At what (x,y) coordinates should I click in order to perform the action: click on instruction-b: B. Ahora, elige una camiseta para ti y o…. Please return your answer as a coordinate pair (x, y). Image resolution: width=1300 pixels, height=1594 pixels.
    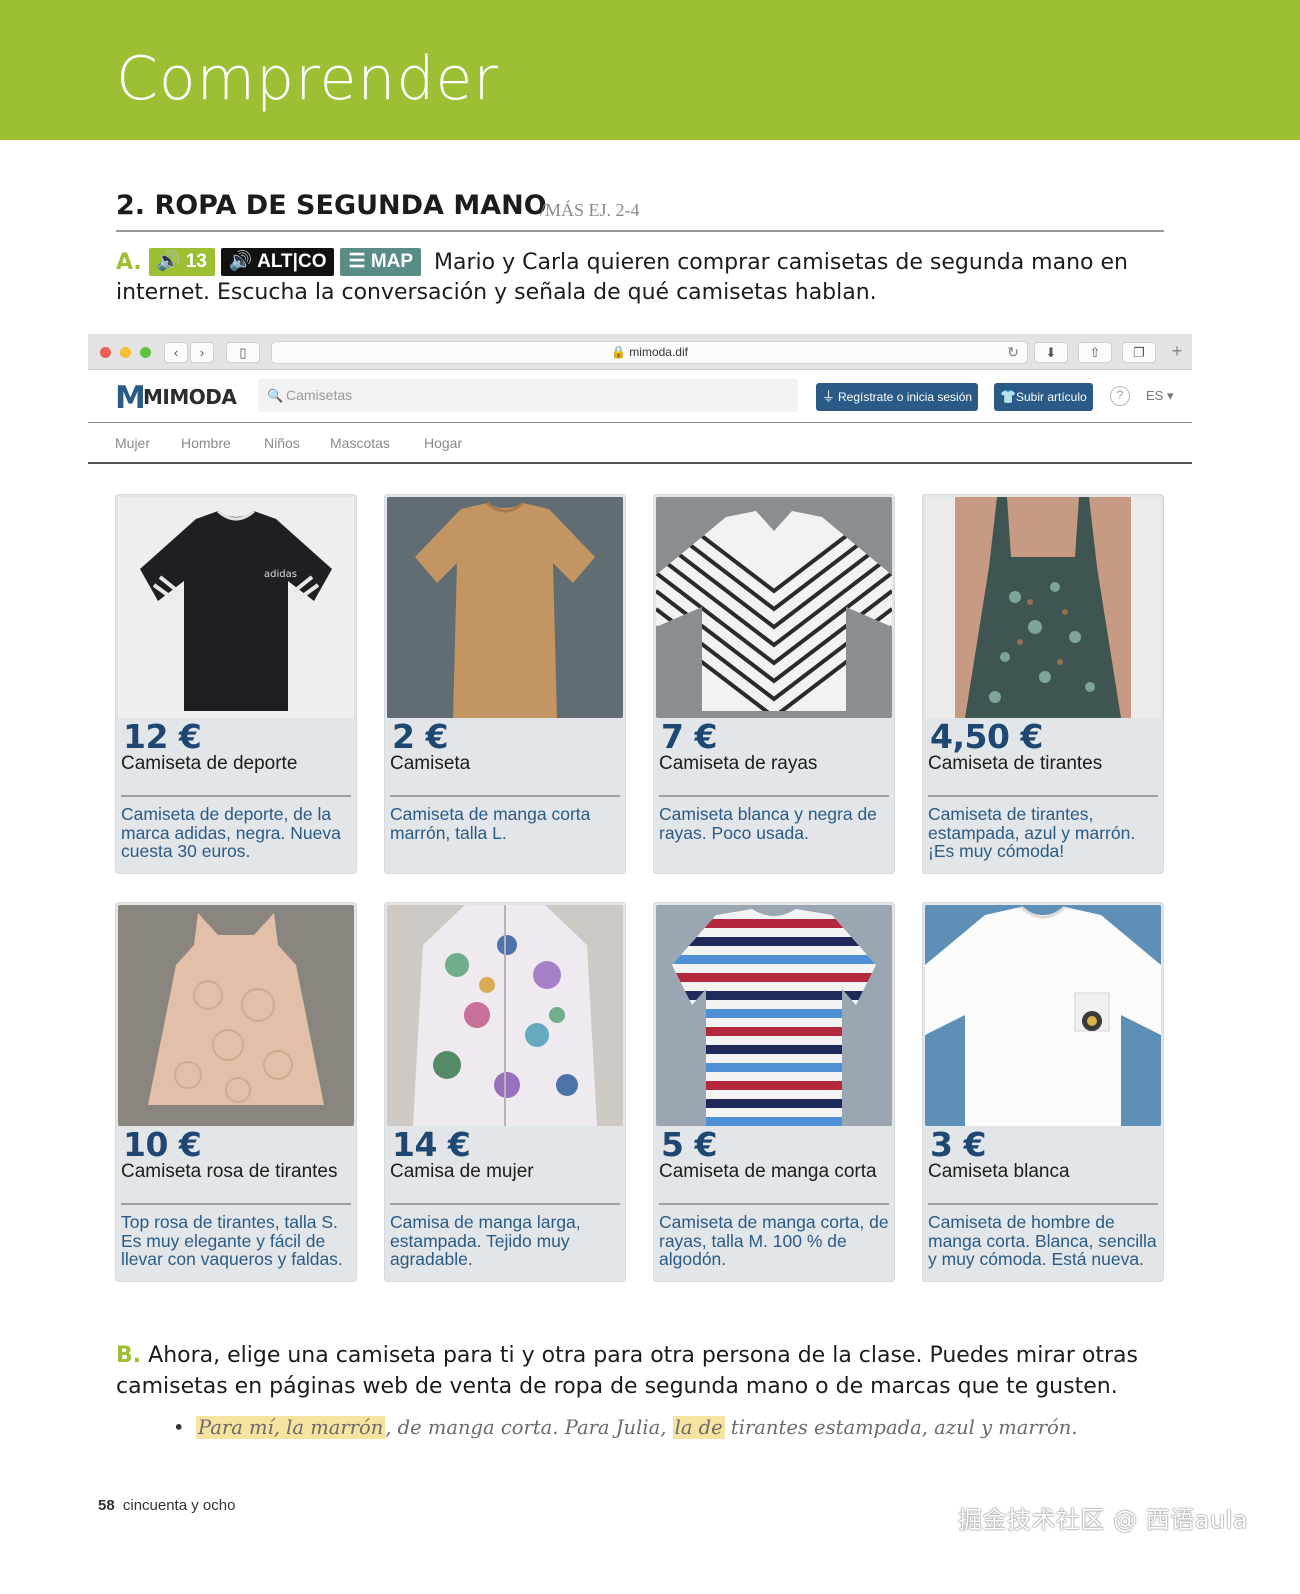
    Looking at the image, I should click on (646, 1371).